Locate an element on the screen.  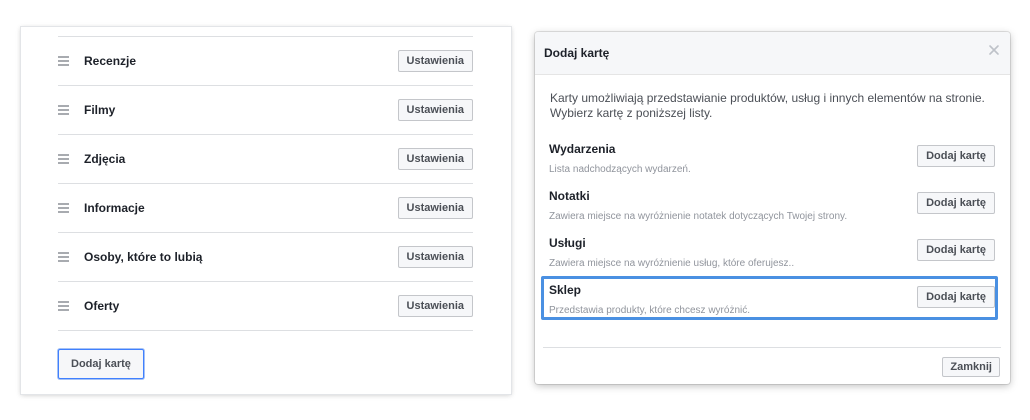
tab-row-offers: Oferty Ustawienia is located at coordinates (265, 306).